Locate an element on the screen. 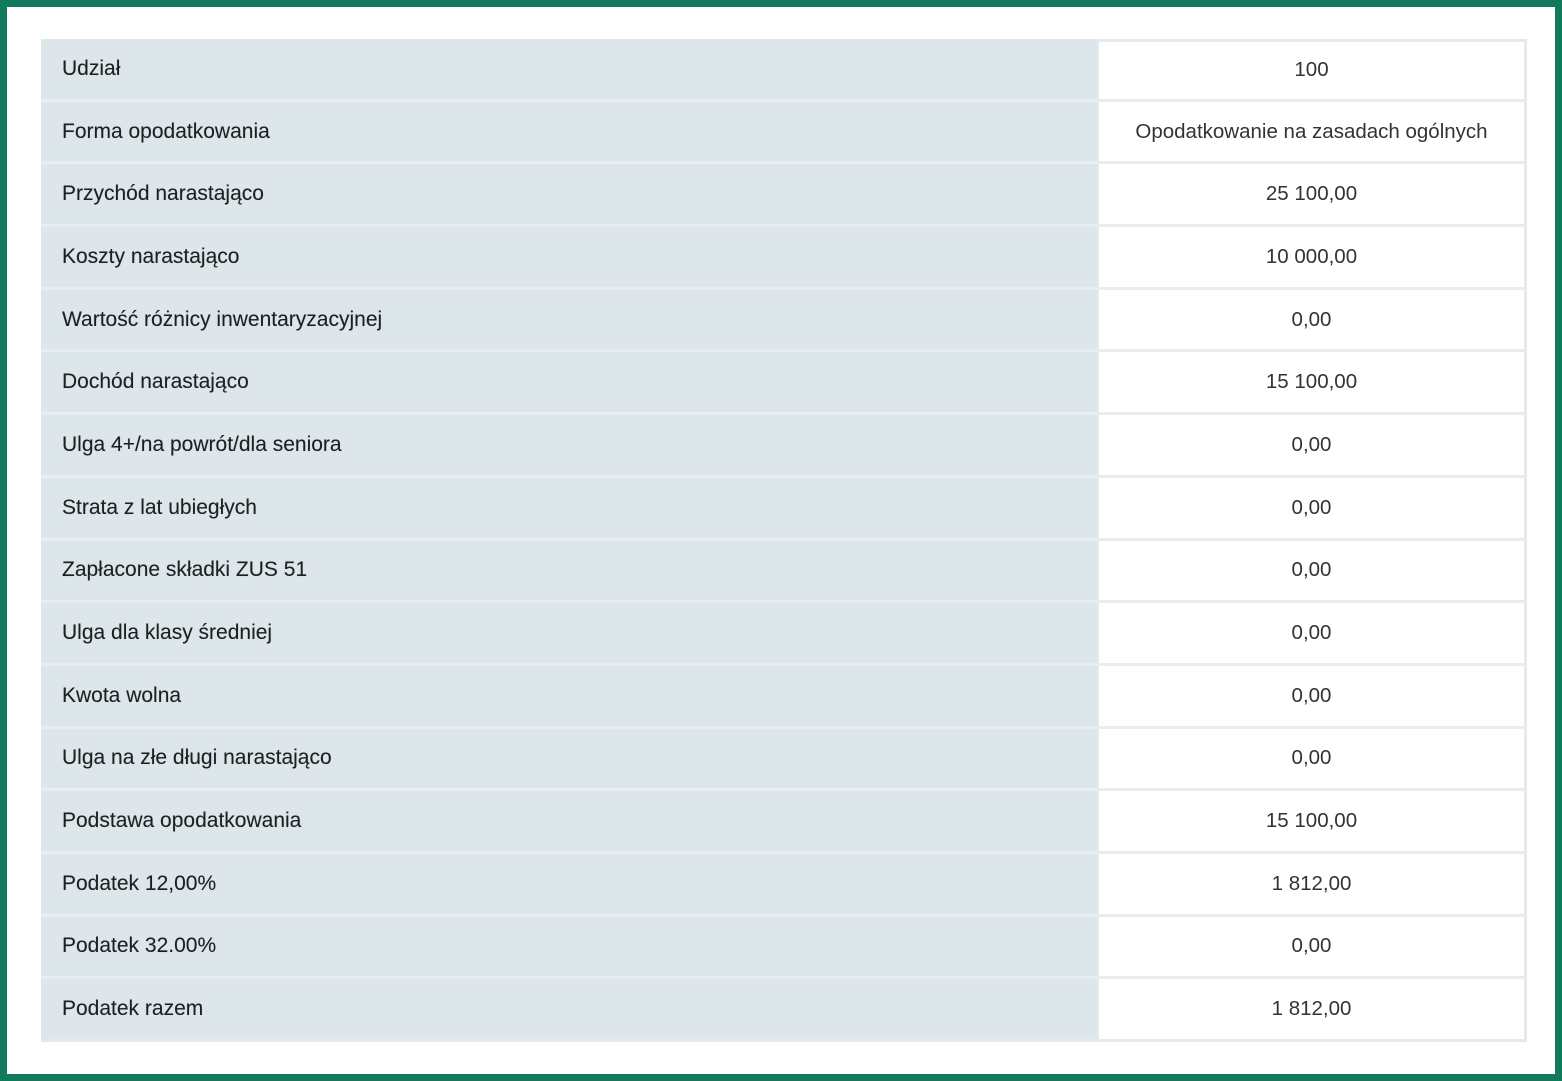 The image size is (1562, 1081). table-row: Udział 100 is located at coordinates (784, 70).